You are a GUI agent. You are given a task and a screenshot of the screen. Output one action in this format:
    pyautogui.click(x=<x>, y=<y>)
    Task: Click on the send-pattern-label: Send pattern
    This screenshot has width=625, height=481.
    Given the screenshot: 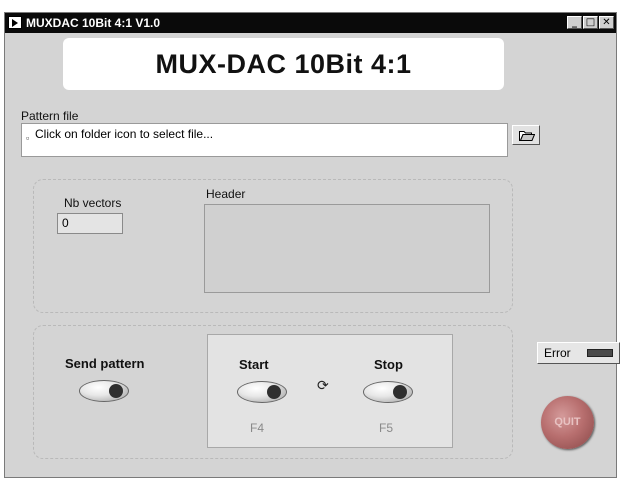 What is the action you would take?
    pyautogui.click(x=105, y=363)
    